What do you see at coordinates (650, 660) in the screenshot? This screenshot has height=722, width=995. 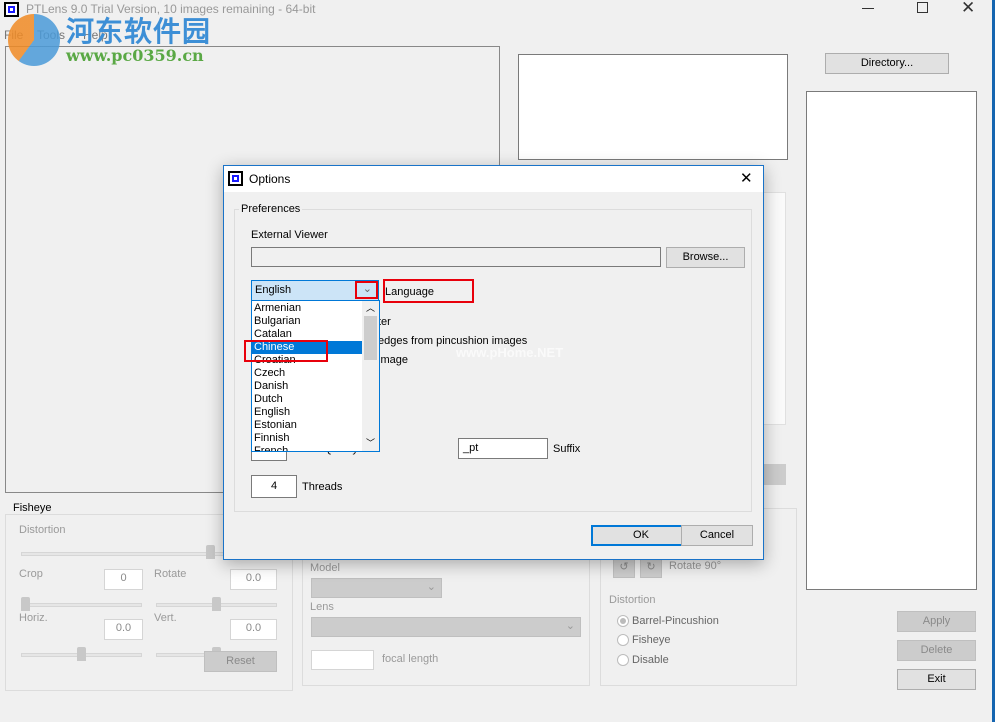 I see `disable-label: Disable` at bounding box center [650, 660].